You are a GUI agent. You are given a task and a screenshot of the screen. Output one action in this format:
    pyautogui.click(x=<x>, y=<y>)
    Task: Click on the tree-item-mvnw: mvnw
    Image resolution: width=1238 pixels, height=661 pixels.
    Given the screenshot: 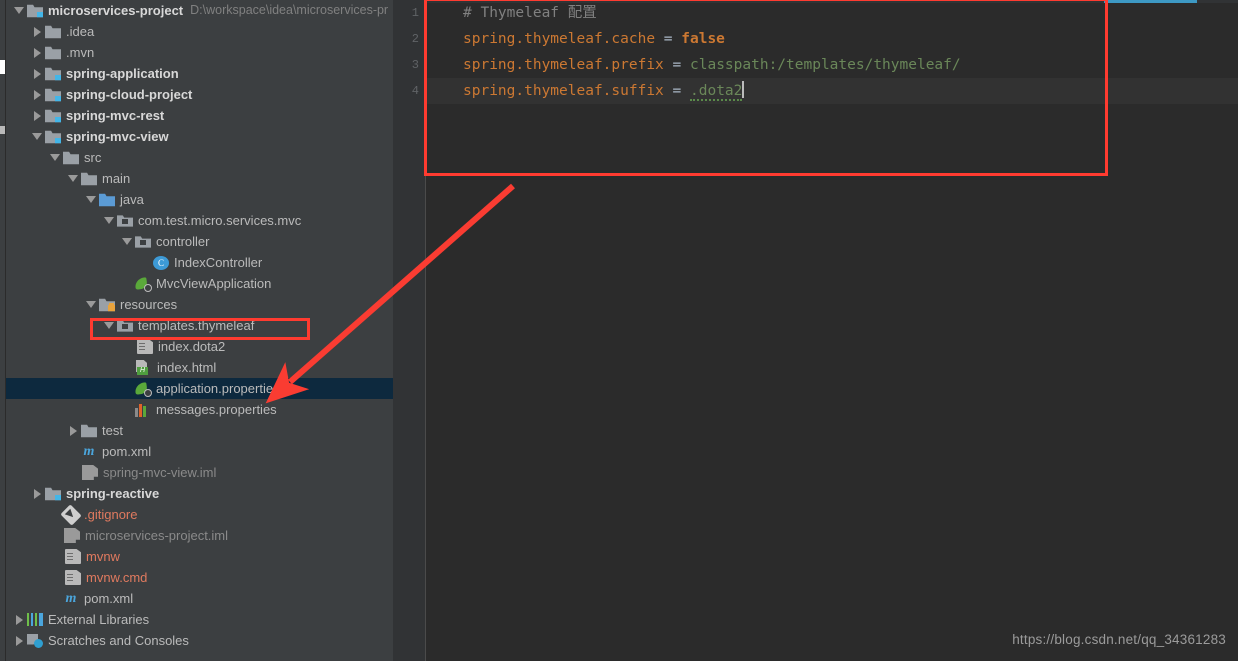 What is the action you would take?
    pyautogui.click(x=199, y=556)
    